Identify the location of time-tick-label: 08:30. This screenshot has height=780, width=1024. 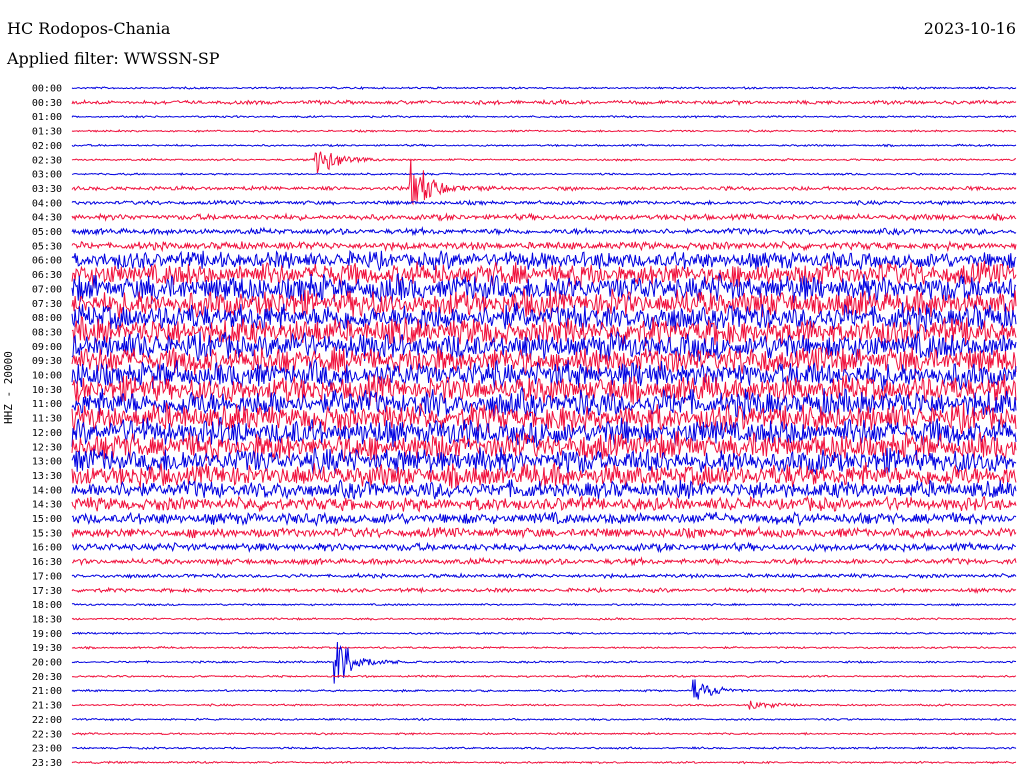
(47, 332).